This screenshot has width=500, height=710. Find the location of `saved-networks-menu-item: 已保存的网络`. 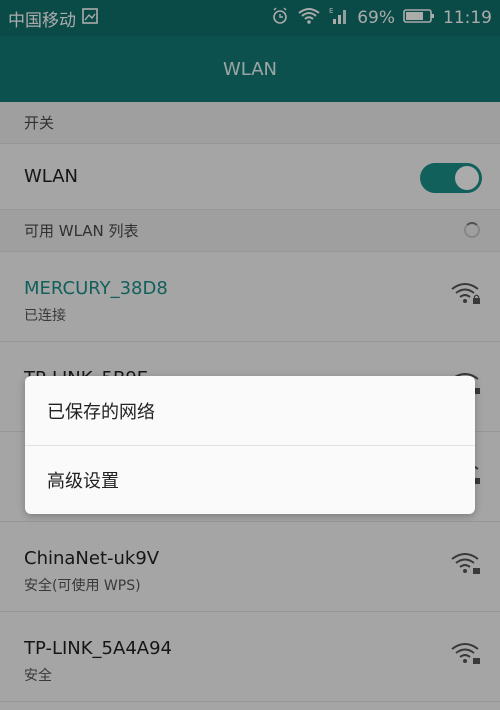

saved-networks-menu-item: 已保存的网络 is located at coordinates (250, 410).